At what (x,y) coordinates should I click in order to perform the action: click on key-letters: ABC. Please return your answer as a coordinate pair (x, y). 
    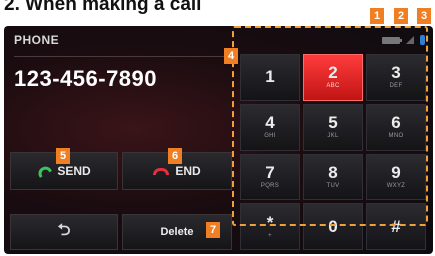
    Looking at the image, I should click on (333, 86).